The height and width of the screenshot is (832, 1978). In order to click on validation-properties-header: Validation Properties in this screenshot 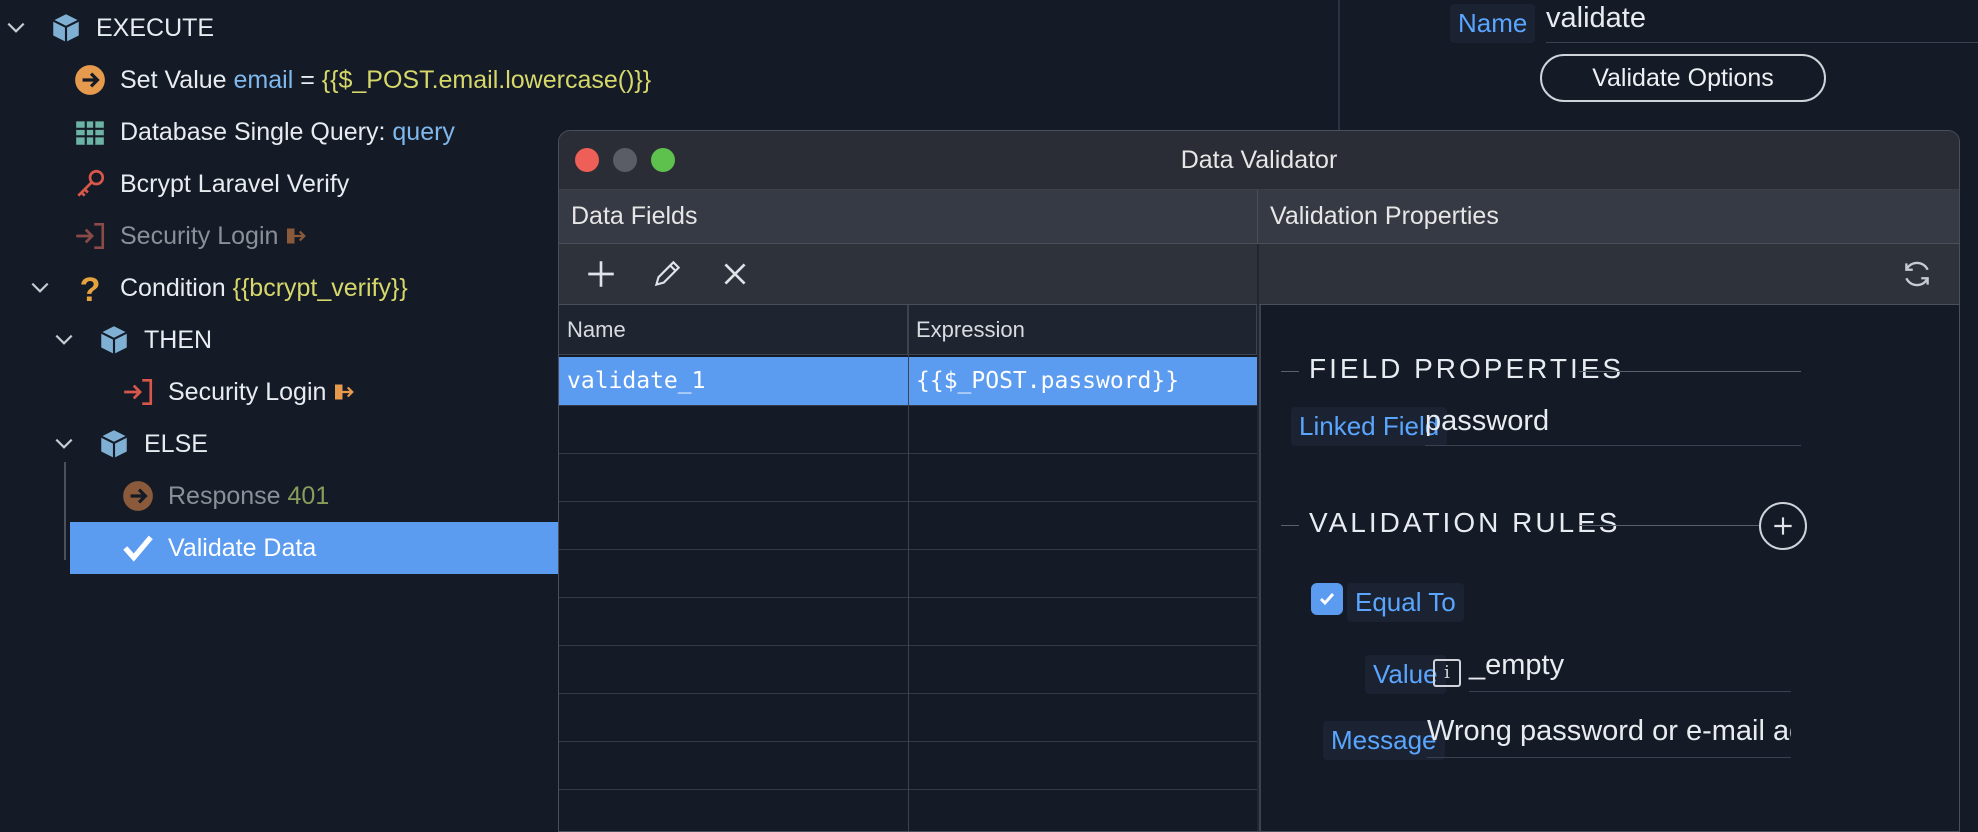, I will do `click(1608, 217)`.